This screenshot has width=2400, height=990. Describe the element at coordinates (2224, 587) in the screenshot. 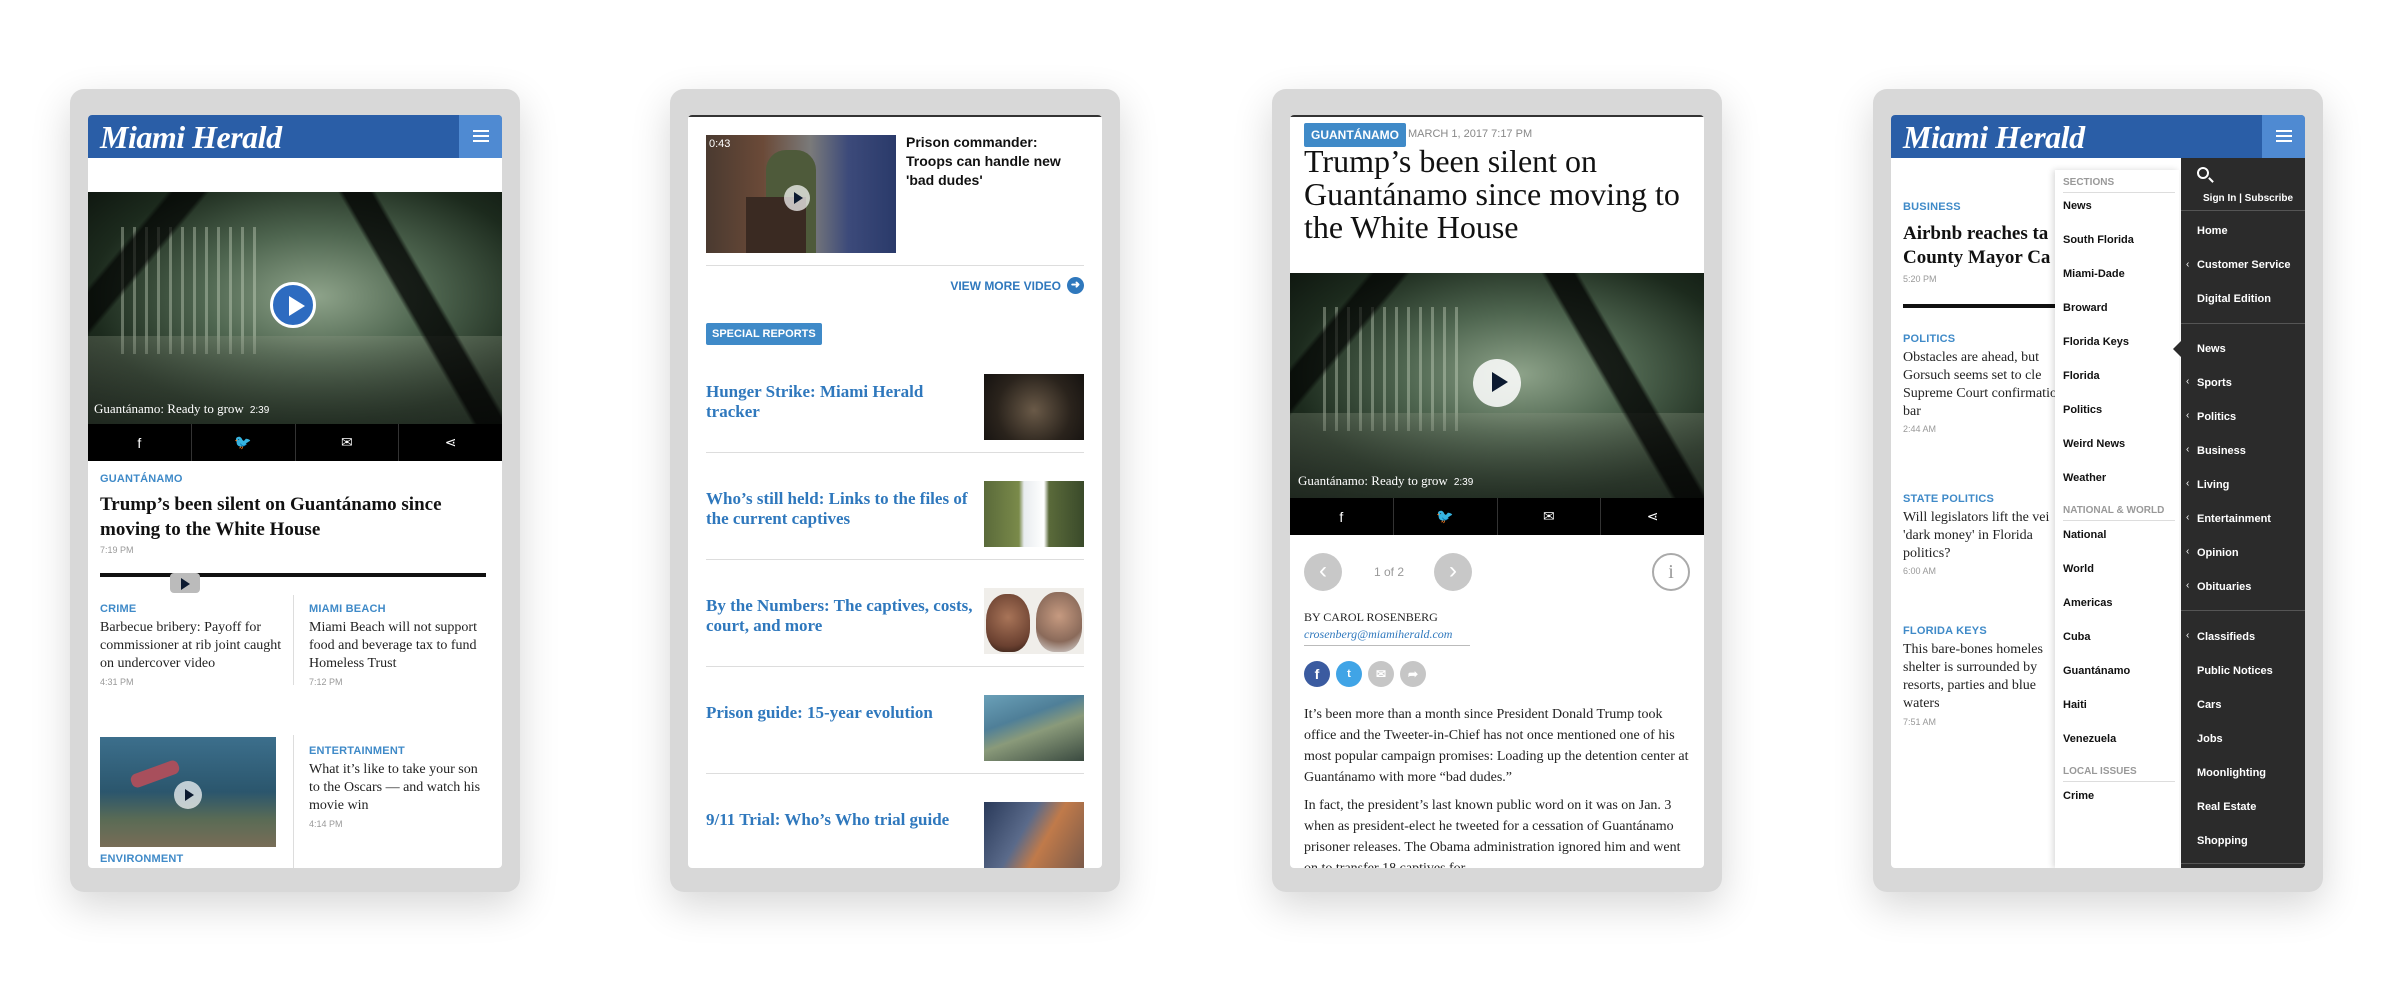

I see `nav-link-obituaries: Obituaries` at that location.